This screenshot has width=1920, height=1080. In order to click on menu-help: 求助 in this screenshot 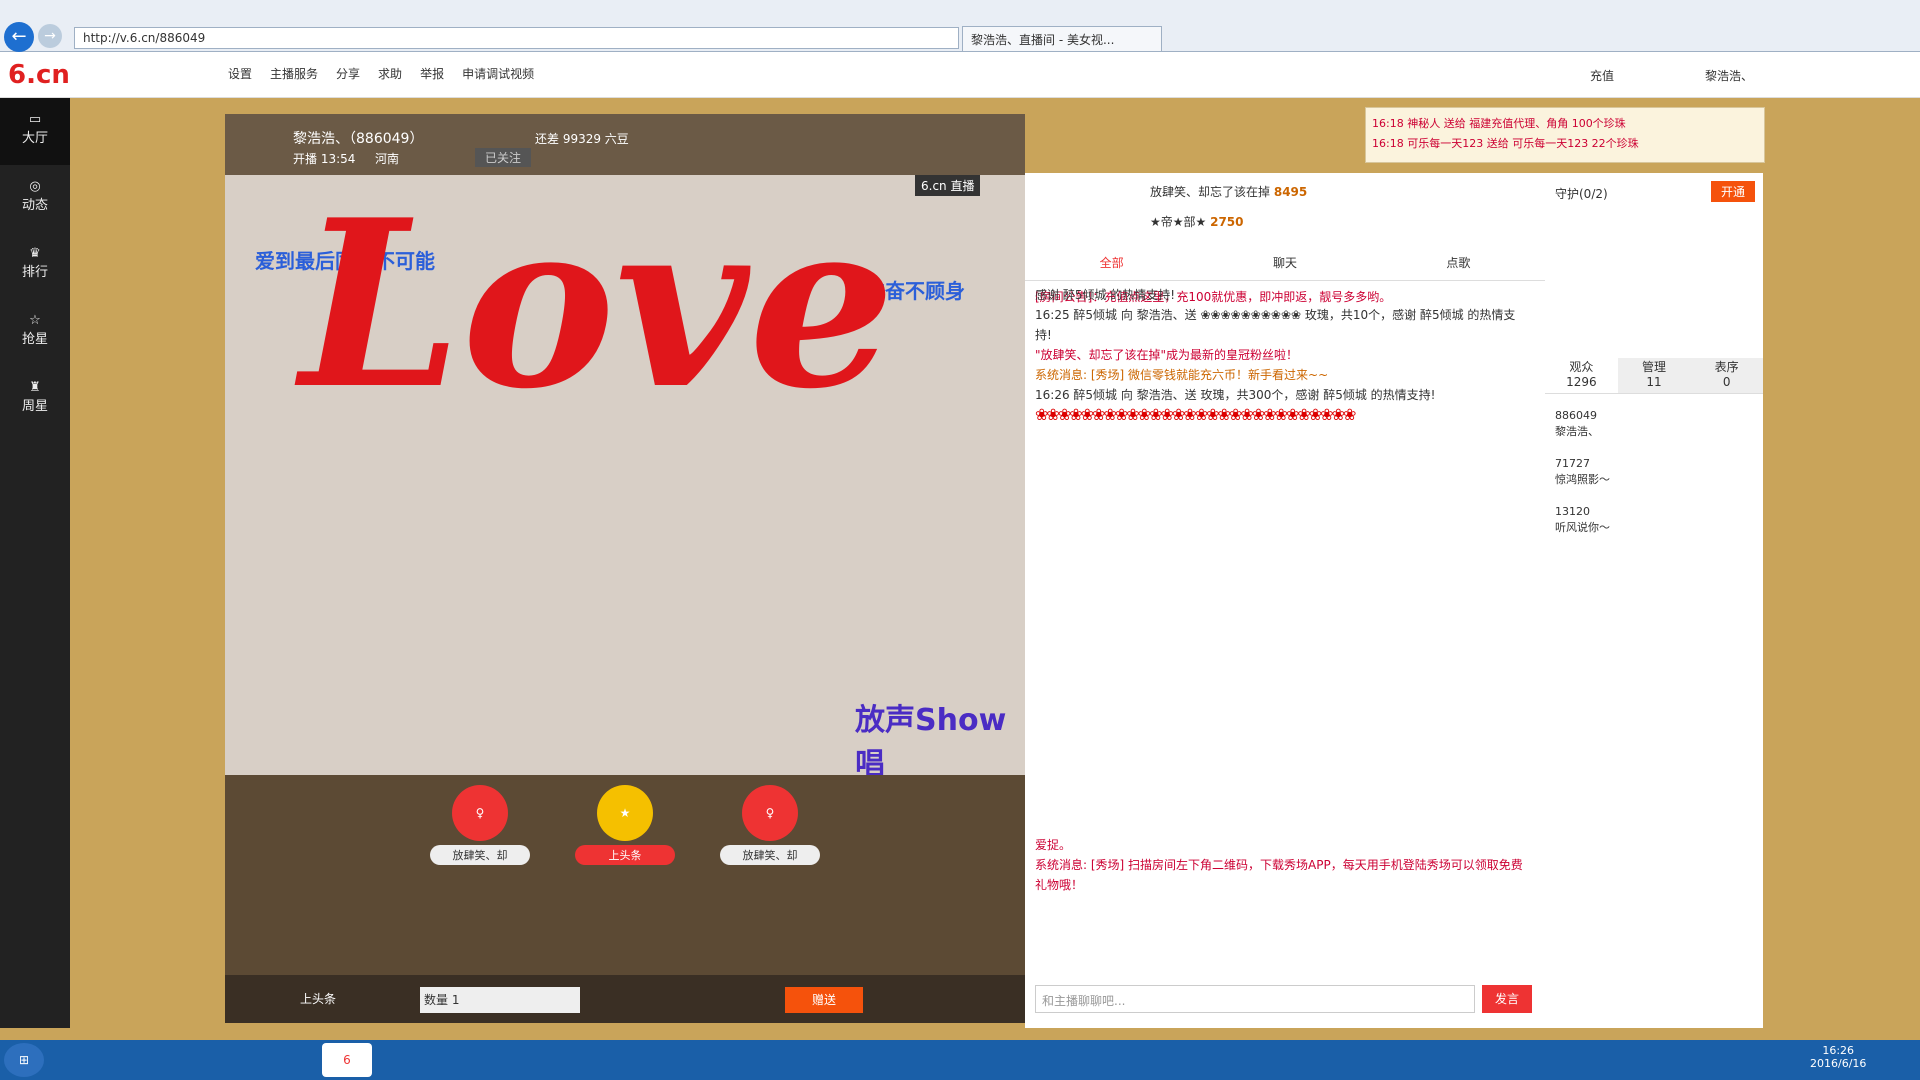, I will do `click(390, 73)`.